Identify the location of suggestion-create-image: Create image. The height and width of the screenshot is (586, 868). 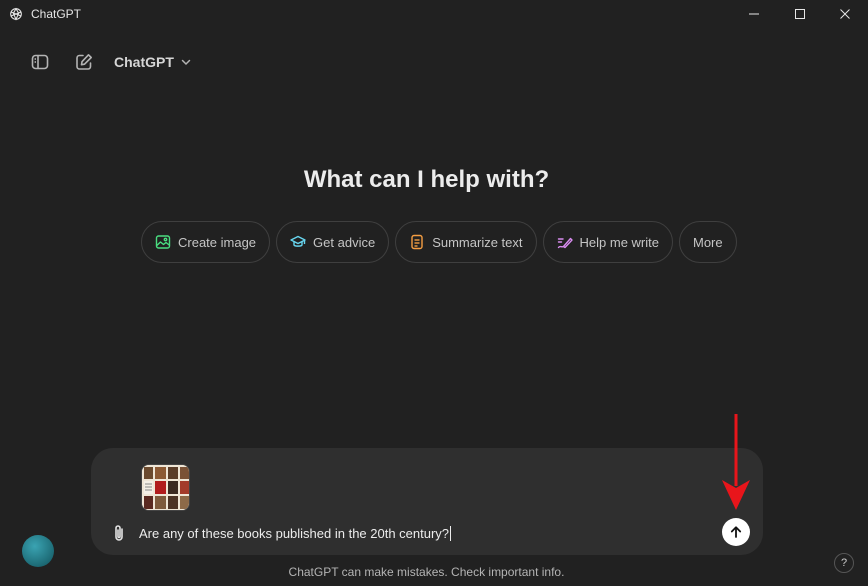
(206, 242).